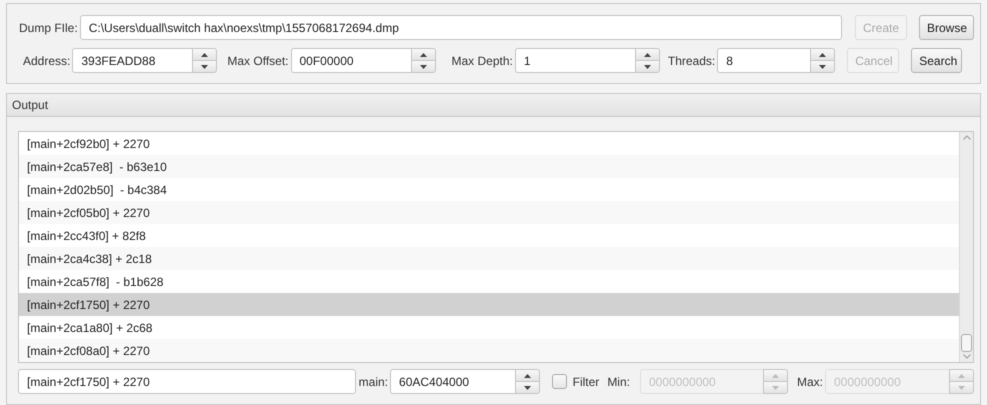  Describe the element at coordinates (946, 27) in the screenshot. I see `browse-button: Browse` at that location.